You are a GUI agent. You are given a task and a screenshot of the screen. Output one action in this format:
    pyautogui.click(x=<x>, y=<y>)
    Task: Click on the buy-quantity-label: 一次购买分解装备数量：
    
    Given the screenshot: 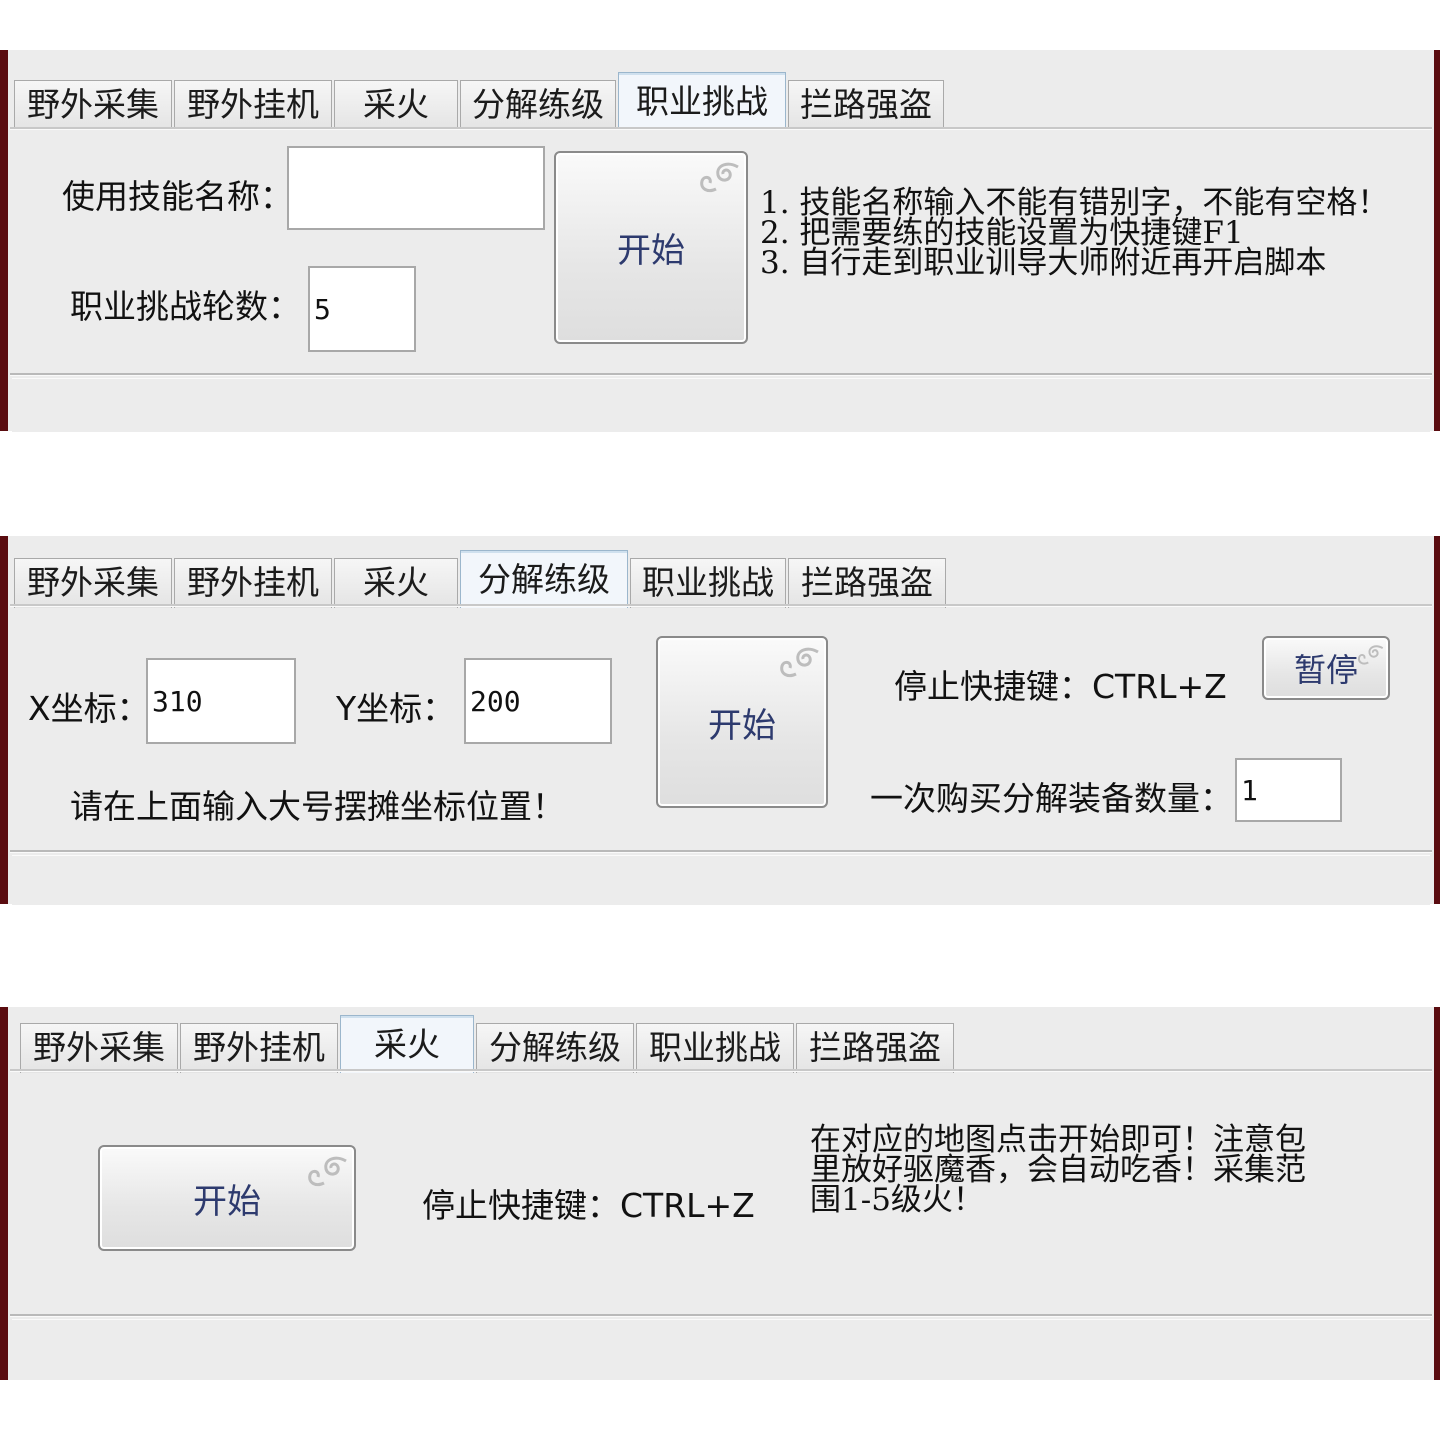 What is the action you would take?
    pyautogui.click(x=1051, y=798)
    